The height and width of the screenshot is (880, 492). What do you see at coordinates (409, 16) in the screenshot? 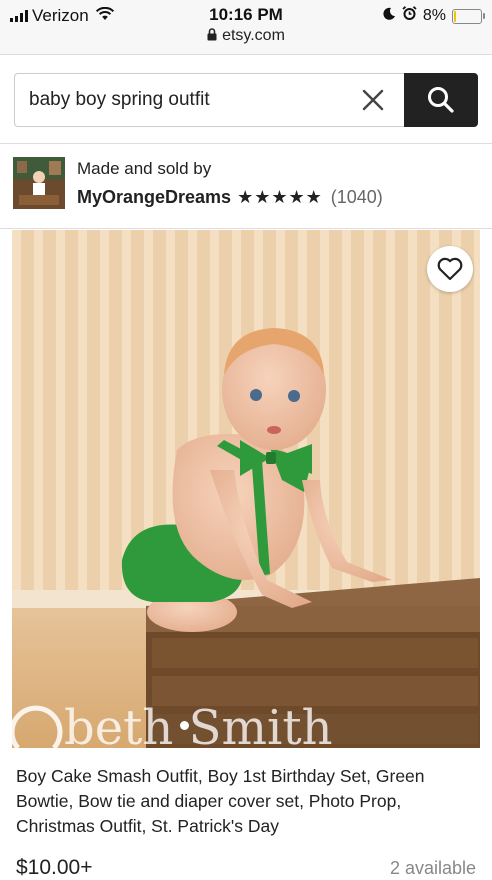
I see `alarm-icon` at bounding box center [409, 16].